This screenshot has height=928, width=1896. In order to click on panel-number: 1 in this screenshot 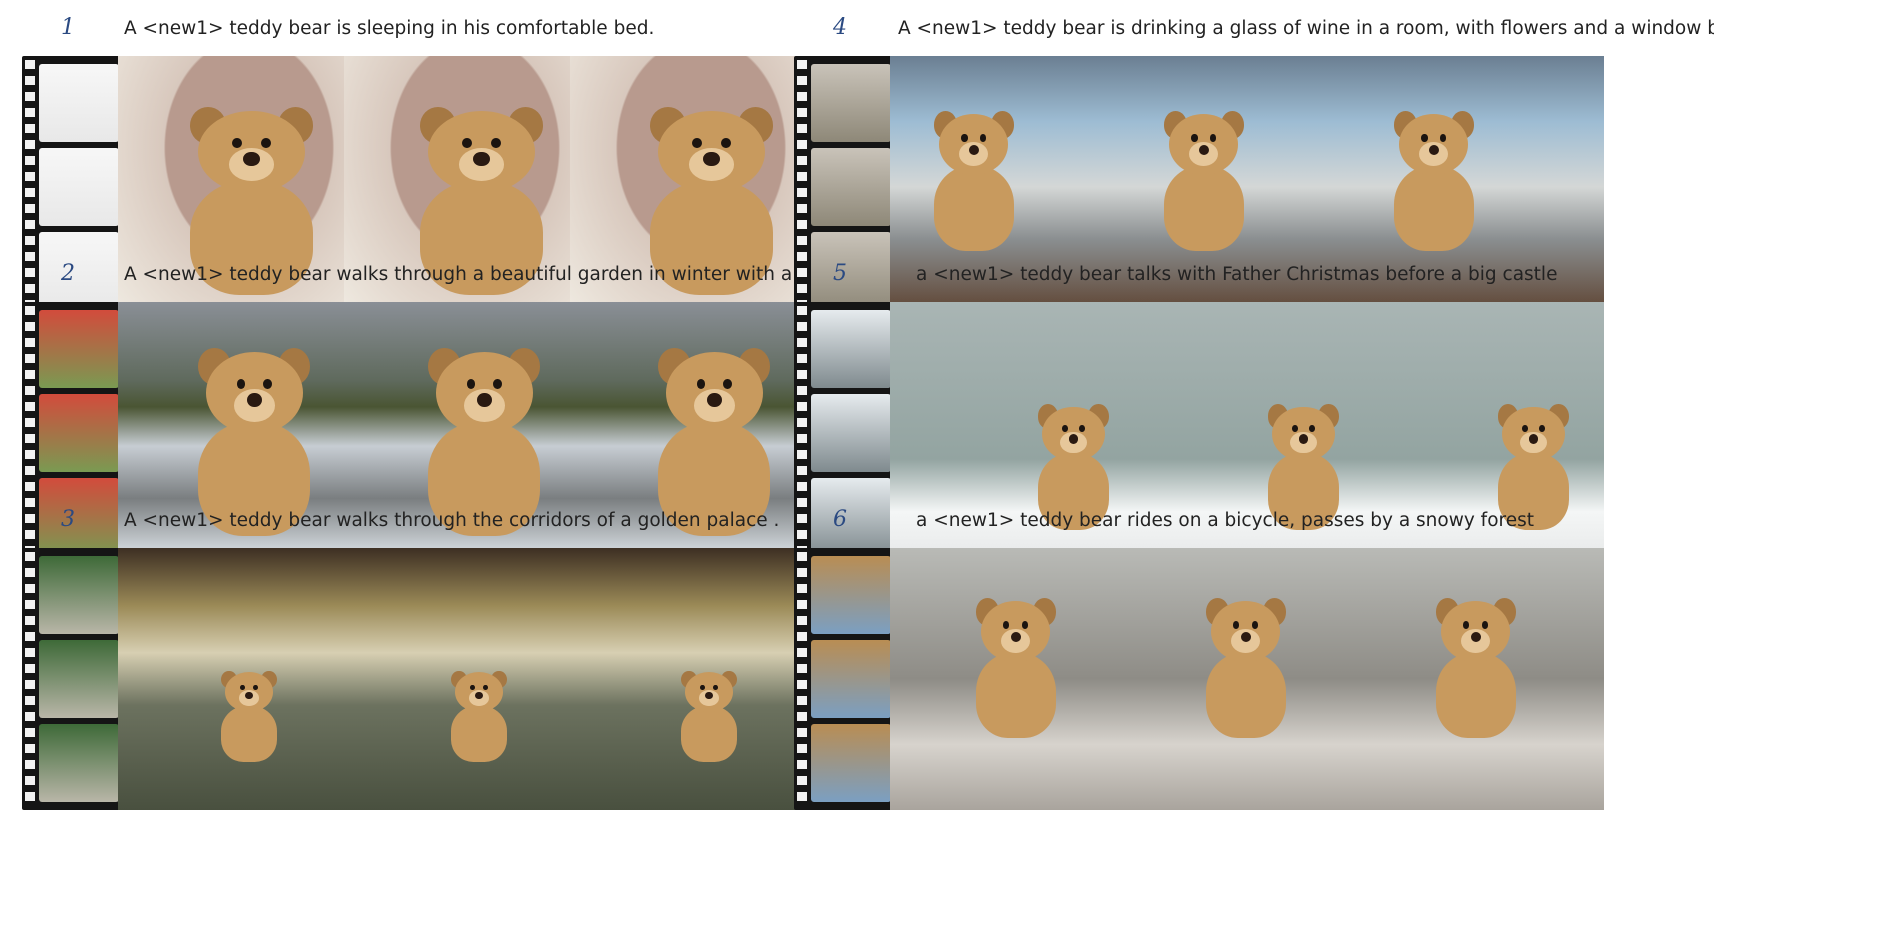, I will do `click(68, 27)`.